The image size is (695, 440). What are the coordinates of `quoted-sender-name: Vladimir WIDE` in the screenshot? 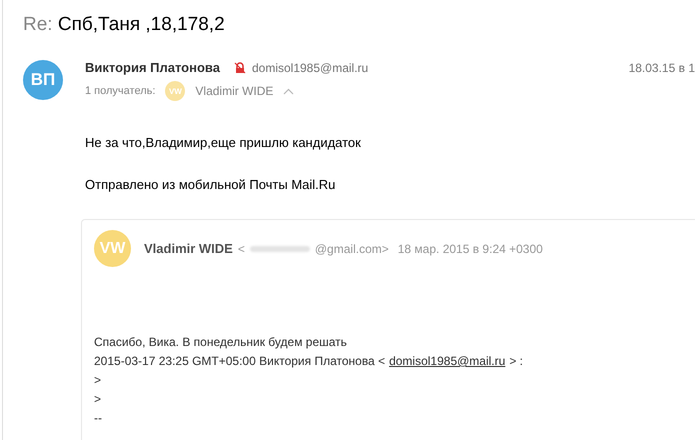 It's located at (188, 248).